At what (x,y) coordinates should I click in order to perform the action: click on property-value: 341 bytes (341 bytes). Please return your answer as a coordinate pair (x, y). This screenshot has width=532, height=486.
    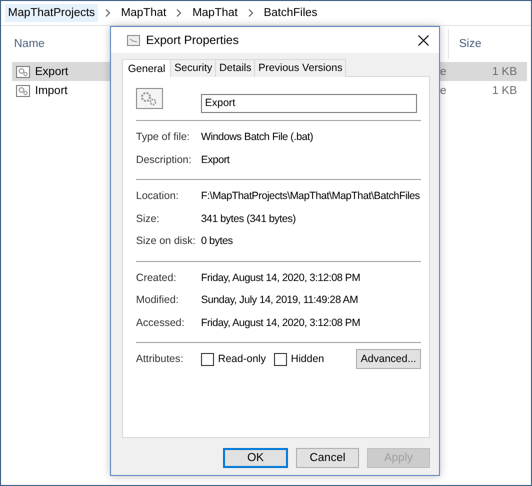
    Looking at the image, I should click on (248, 218).